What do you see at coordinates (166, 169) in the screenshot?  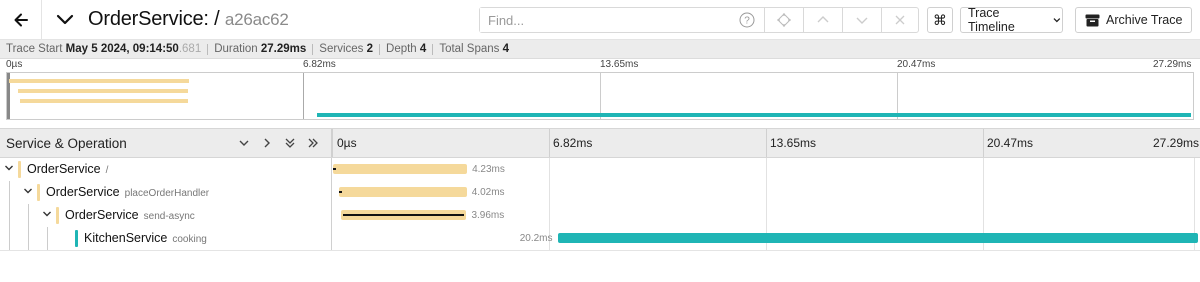 I see `span-name-cell: OrderService /` at bounding box center [166, 169].